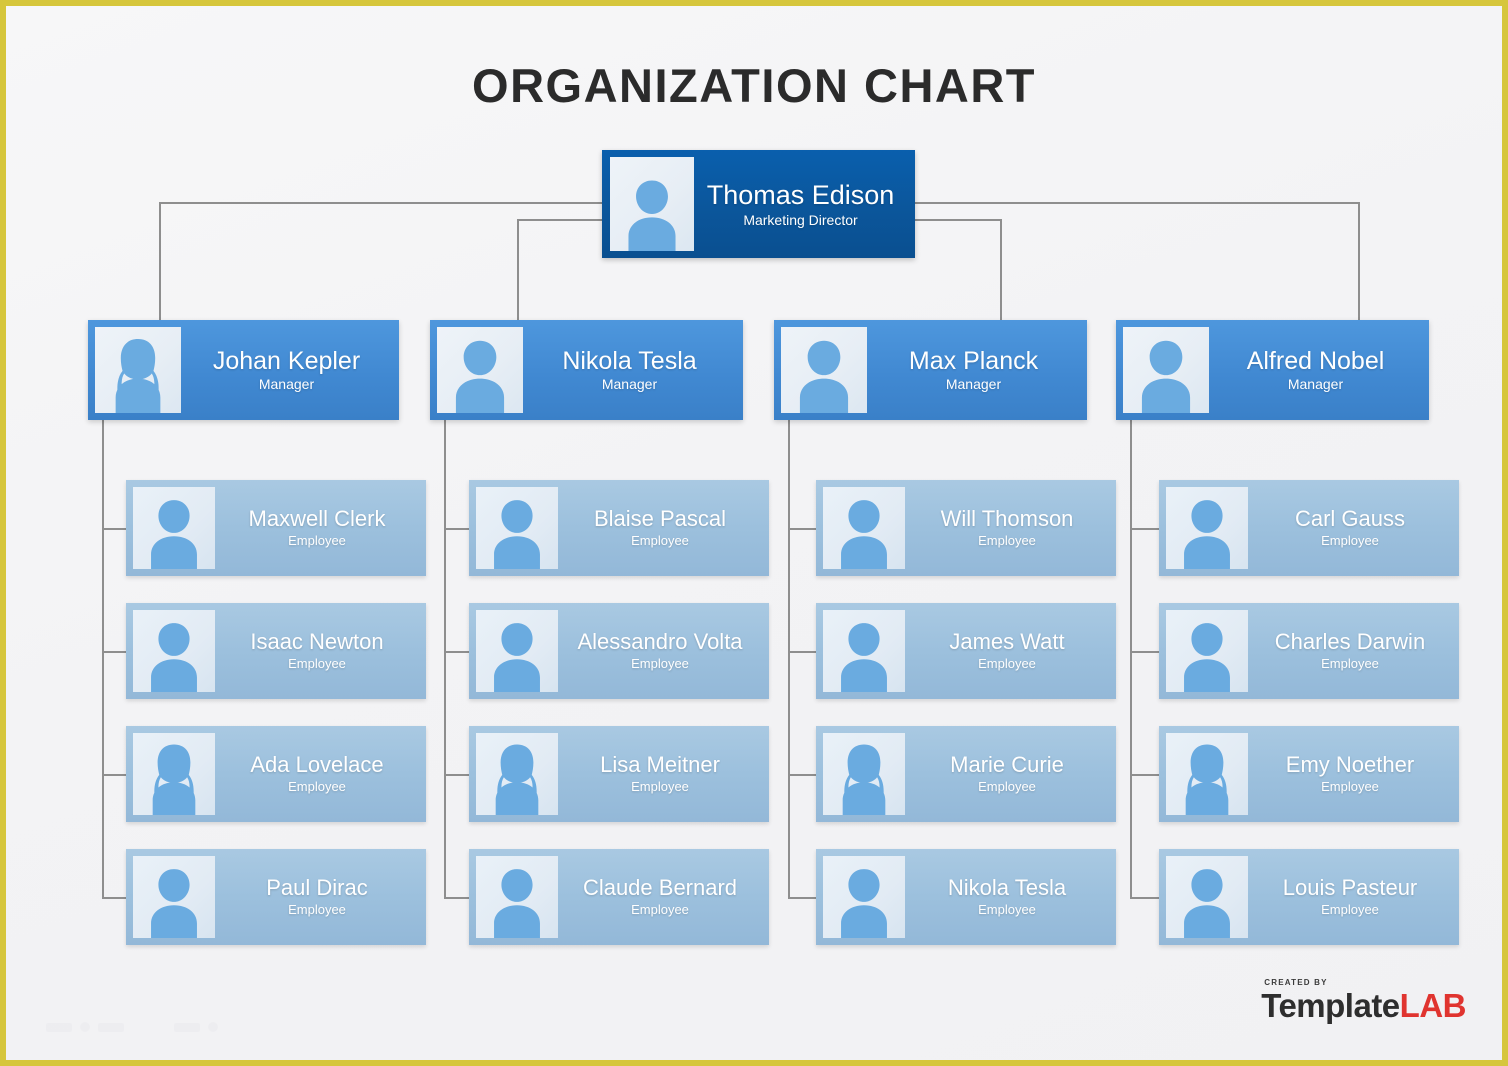 This screenshot has width=1508, height=1066. I want to click on org-node-employee: Marie Curie Employee, so click(966, 774).